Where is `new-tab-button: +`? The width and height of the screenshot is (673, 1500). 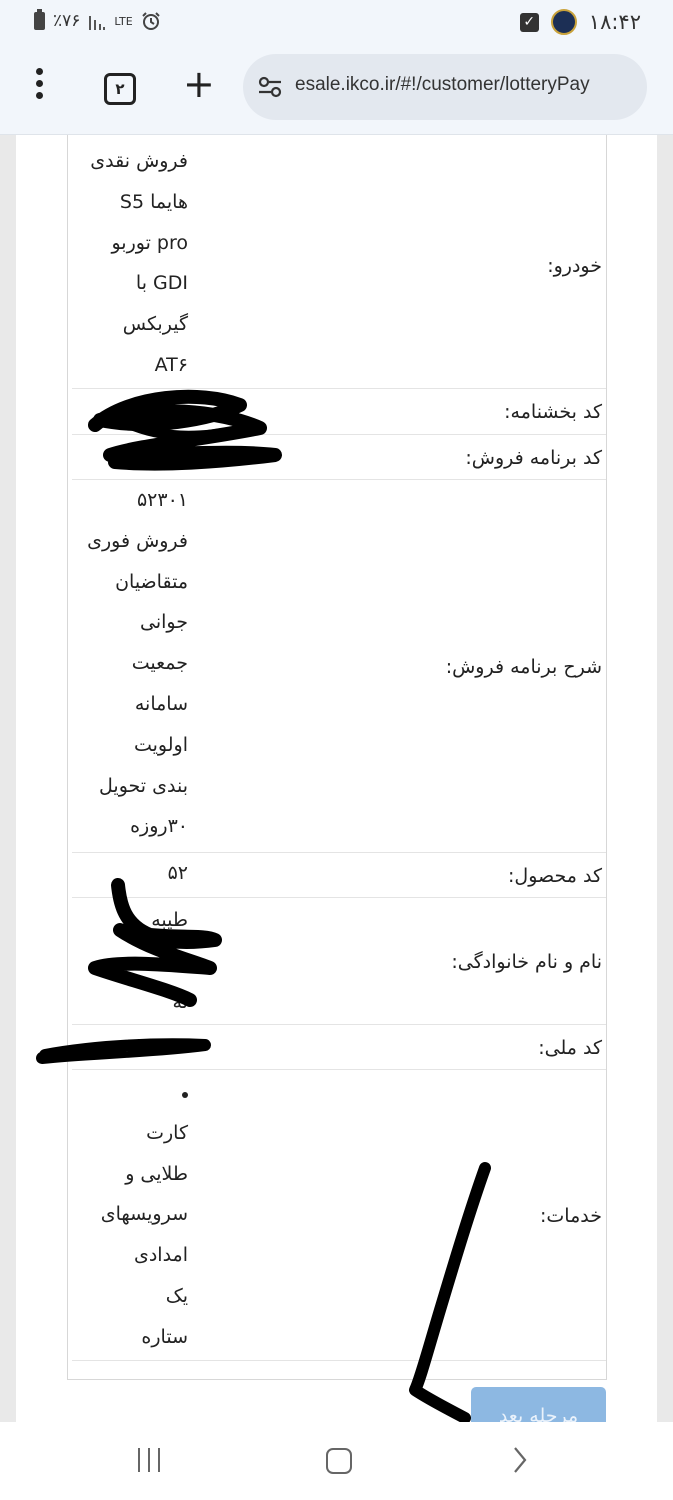
new-tab-button: + is located at coordinates (199, 84).